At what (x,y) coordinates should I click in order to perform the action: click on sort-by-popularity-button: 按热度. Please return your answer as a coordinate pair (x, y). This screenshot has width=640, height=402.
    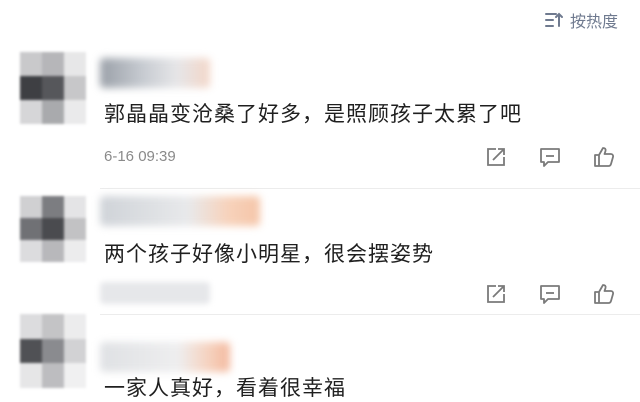
    Looking at the image, I should click on (581, 20).